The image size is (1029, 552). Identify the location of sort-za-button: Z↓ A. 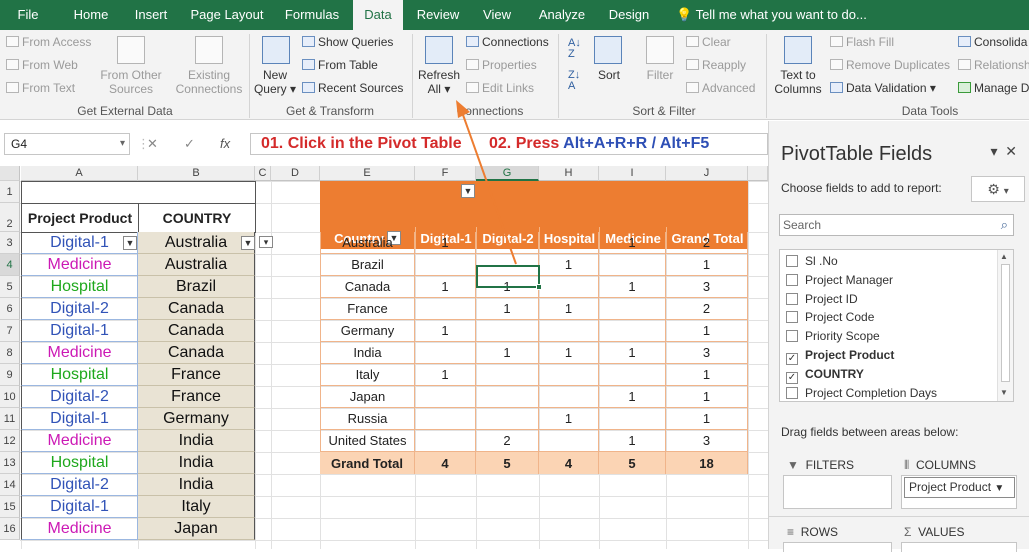
(574, 81).